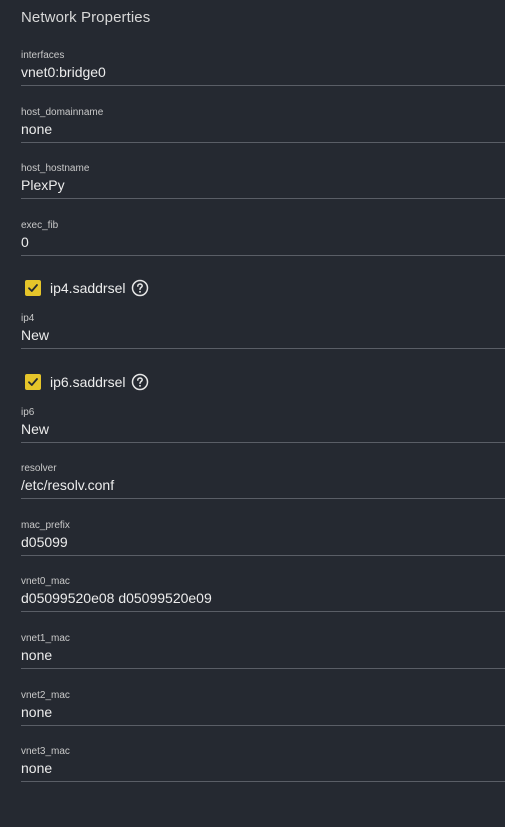 The image size is (505, 827). Describe the element at coordinates (36, 129) in the screenshot. I see `host-domainname-value: none` at that location.